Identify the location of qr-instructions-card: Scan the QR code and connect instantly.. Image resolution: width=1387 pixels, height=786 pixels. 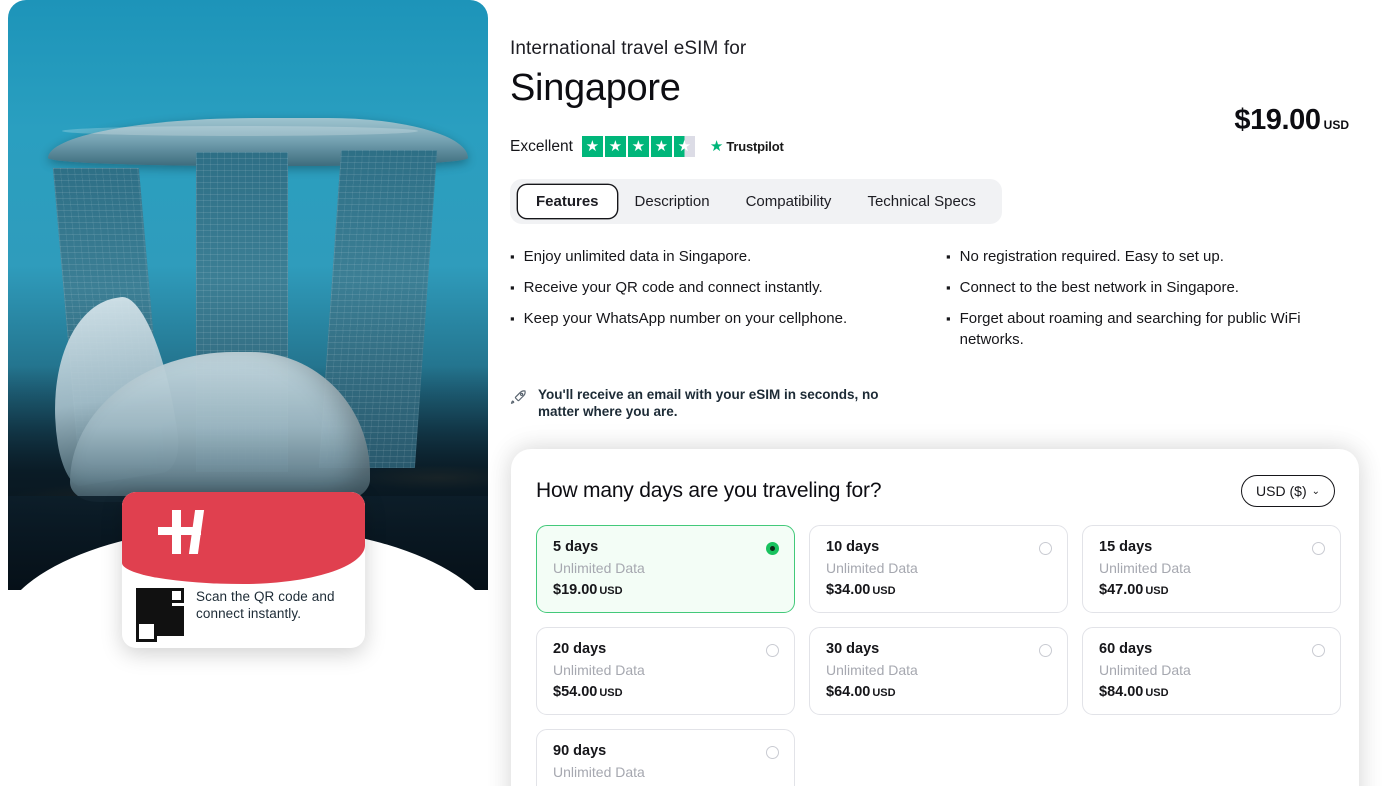
(243, 570).